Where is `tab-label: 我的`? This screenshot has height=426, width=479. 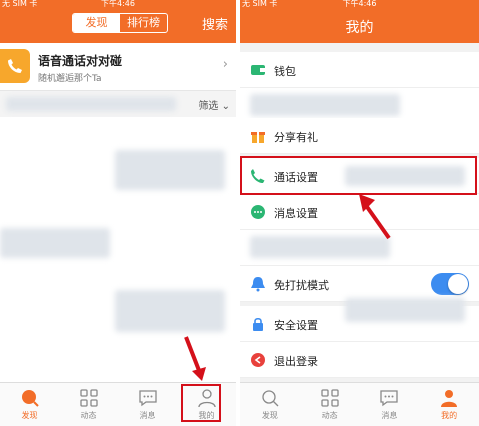 tab-label: 我的 is located at coordinates (449, 415).